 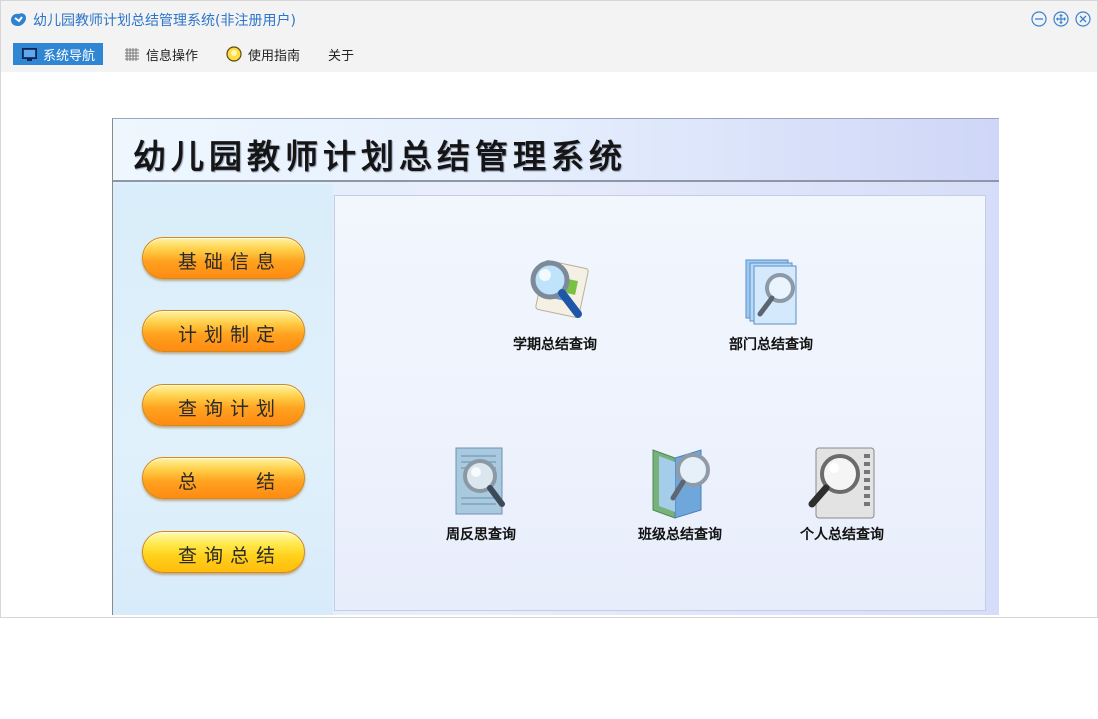 What do you see at coordinates (481, 535) in the screenshot?
I see `weekly-reflection-query-label: 周反思查询` at bounding box center [481, 535].